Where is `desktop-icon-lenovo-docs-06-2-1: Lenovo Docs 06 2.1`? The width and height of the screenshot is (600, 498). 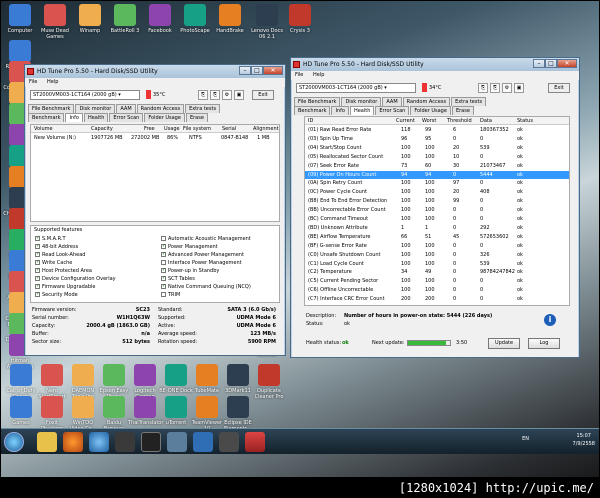 desktop-icon-lenovo-docs-06-2-1: Lenovo Docs 06 2.1 is located at coordinates (267, 22).